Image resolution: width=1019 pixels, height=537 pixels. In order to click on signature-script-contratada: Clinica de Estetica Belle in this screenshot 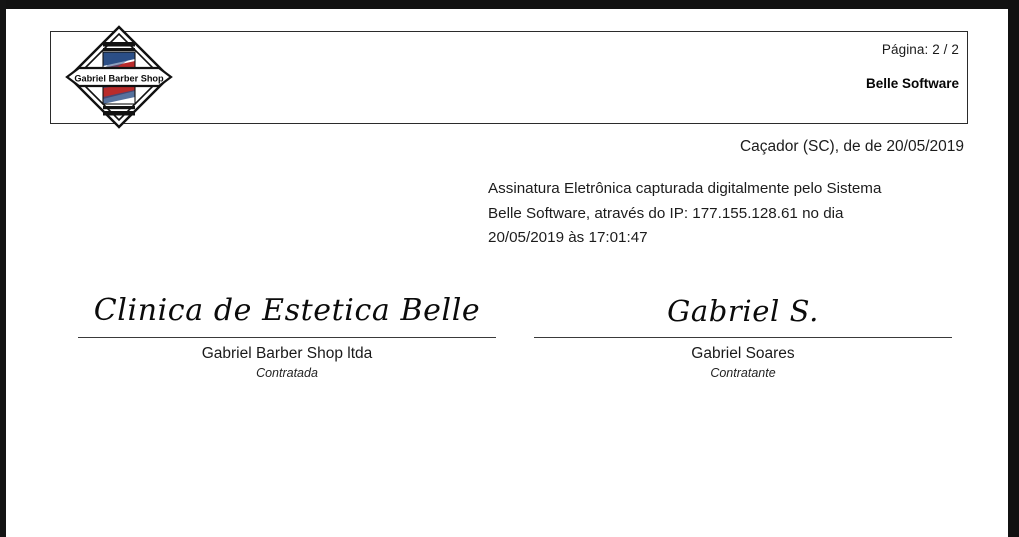, I will do `click(287, 310)`.